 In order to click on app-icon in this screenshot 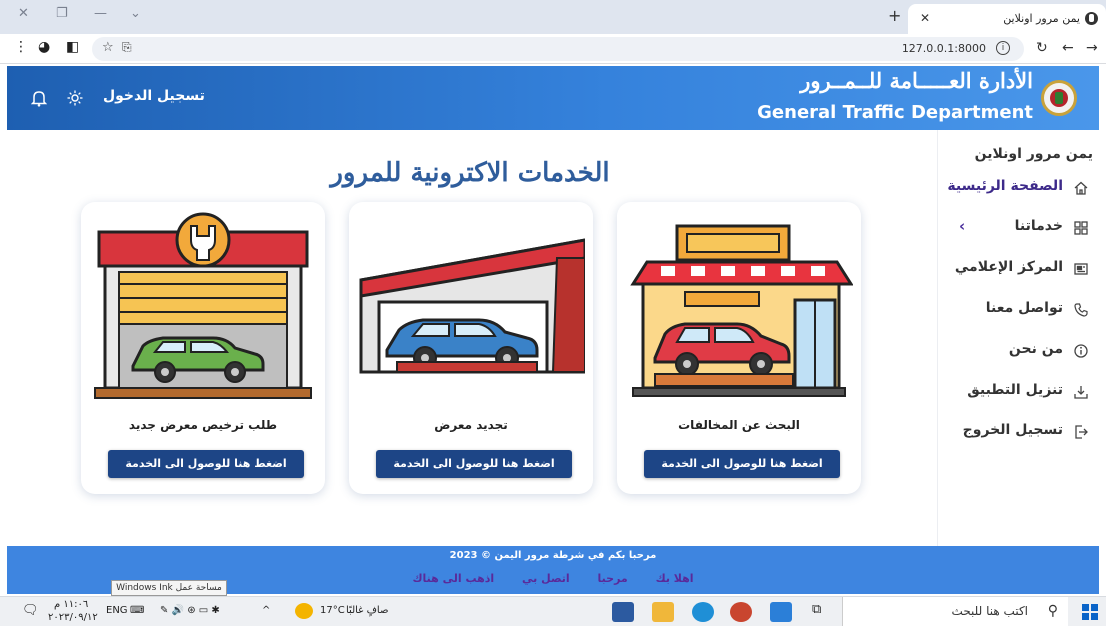, I will do `click(741, 612)`.